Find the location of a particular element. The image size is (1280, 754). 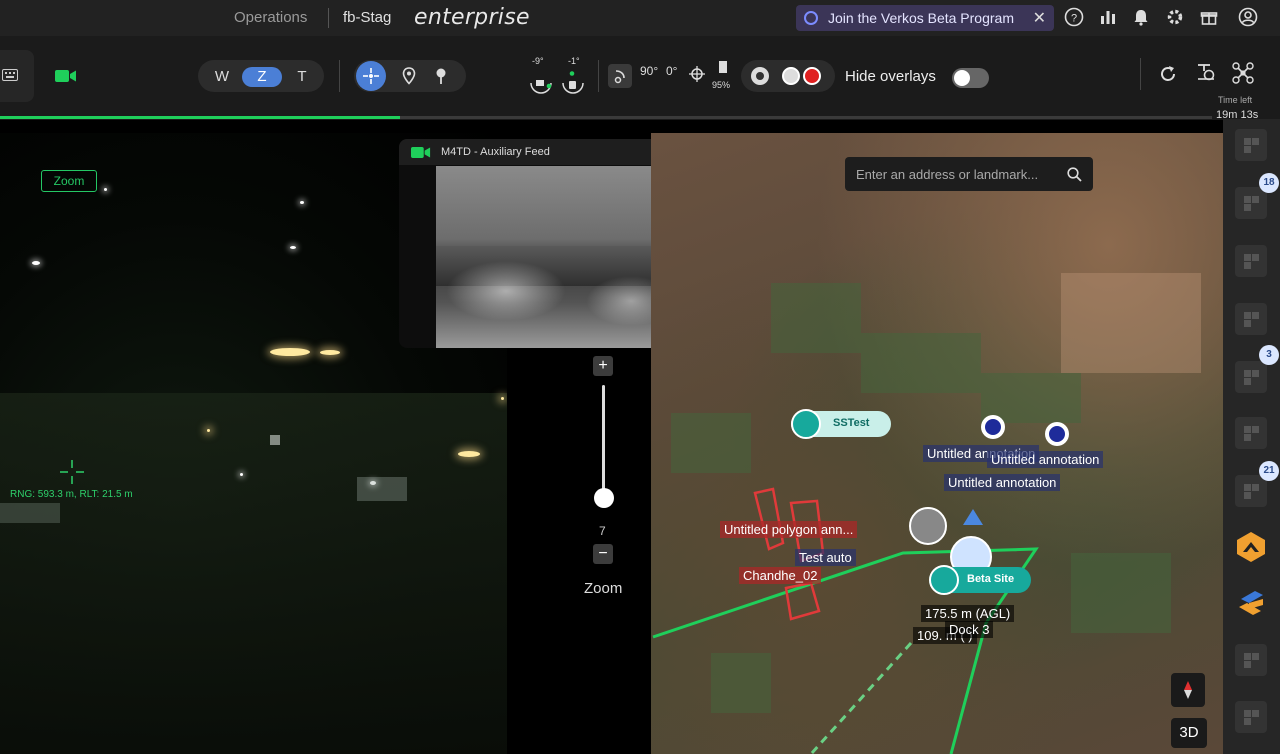

mode-zoom: Z is located at coordinates (262, 77).